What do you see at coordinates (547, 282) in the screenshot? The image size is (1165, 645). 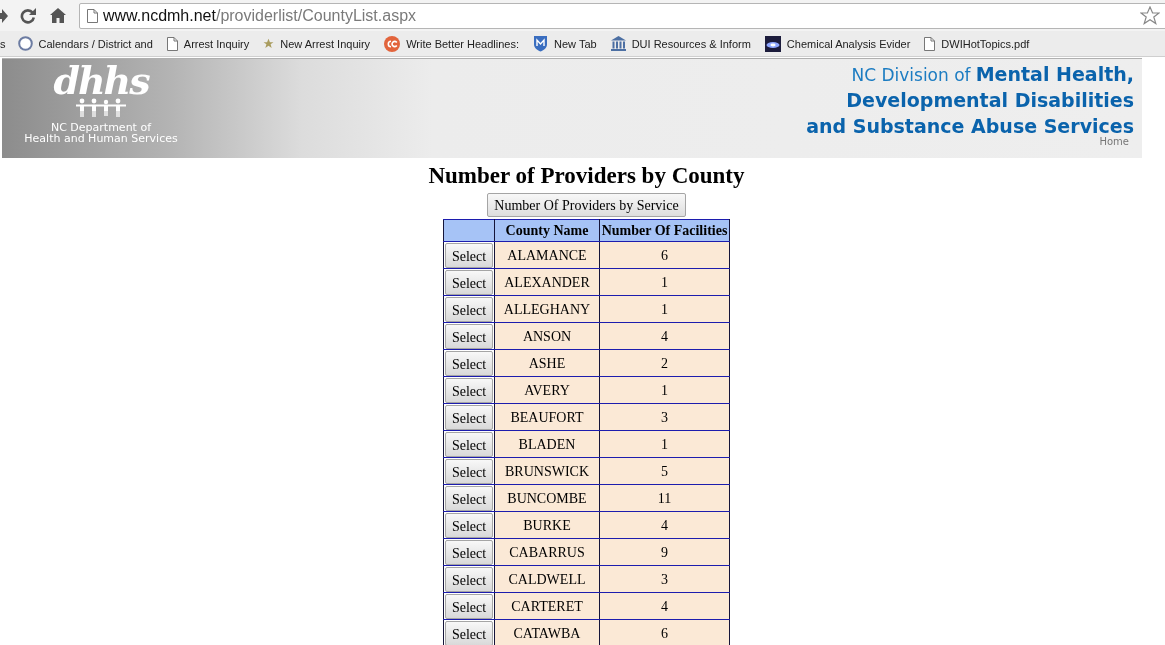 I see `table-cell: ALEXANDER` at bounding box center [547, 282].